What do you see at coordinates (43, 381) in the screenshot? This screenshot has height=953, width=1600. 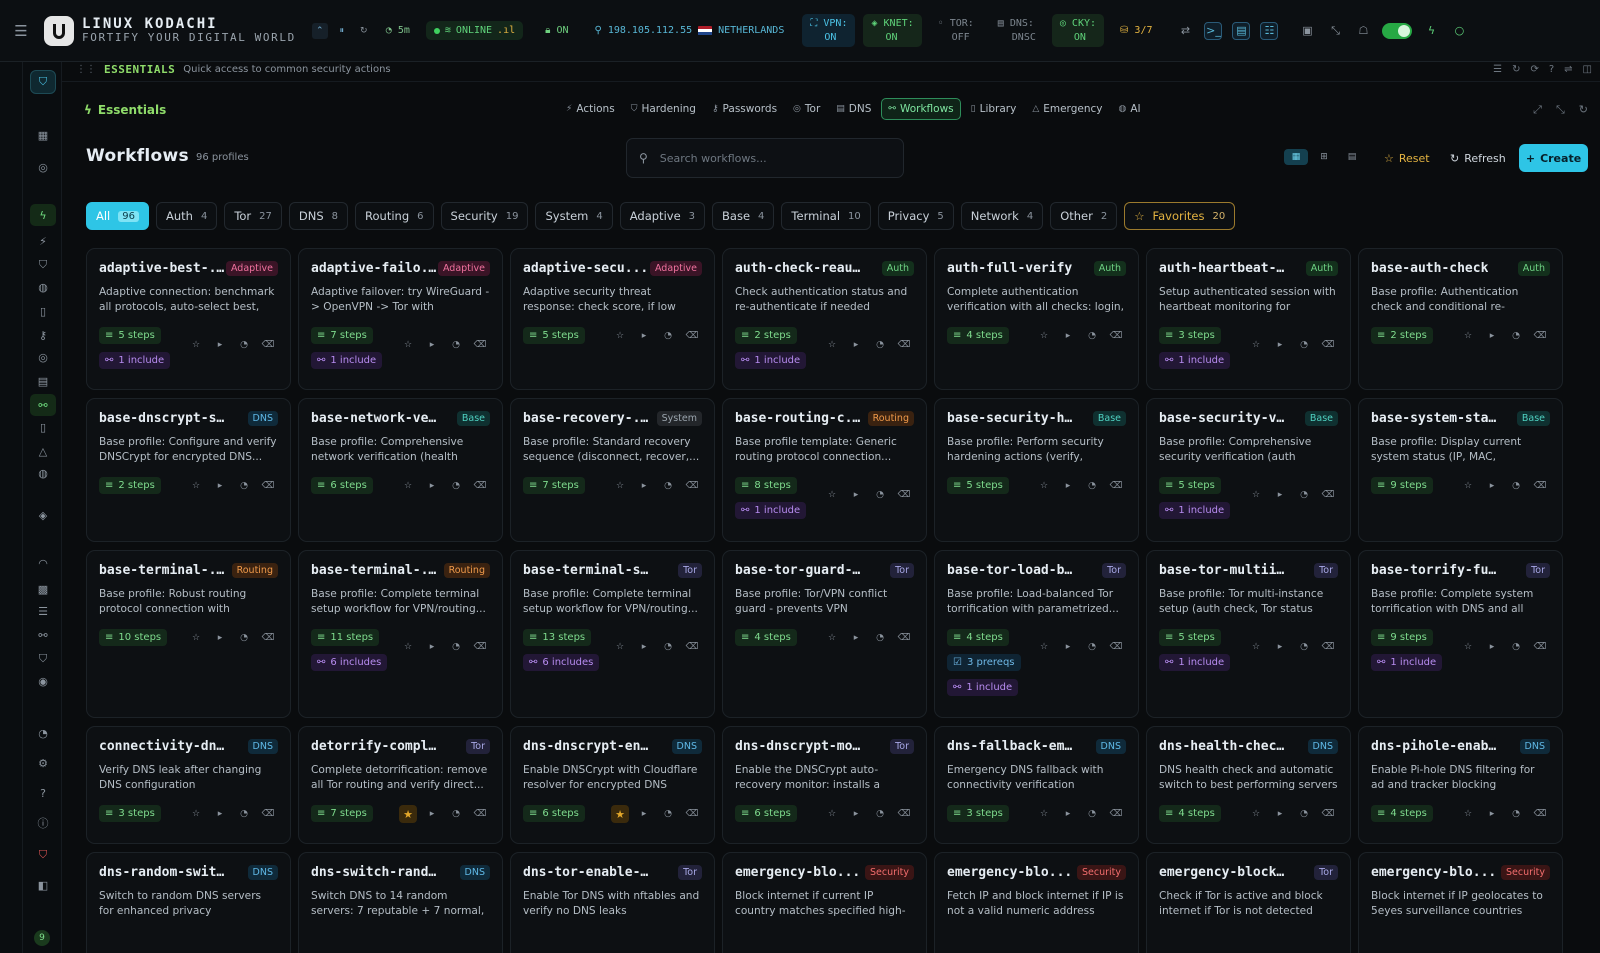 I see `dns-nav-icon: ▤` at bounding box center [43, 381].